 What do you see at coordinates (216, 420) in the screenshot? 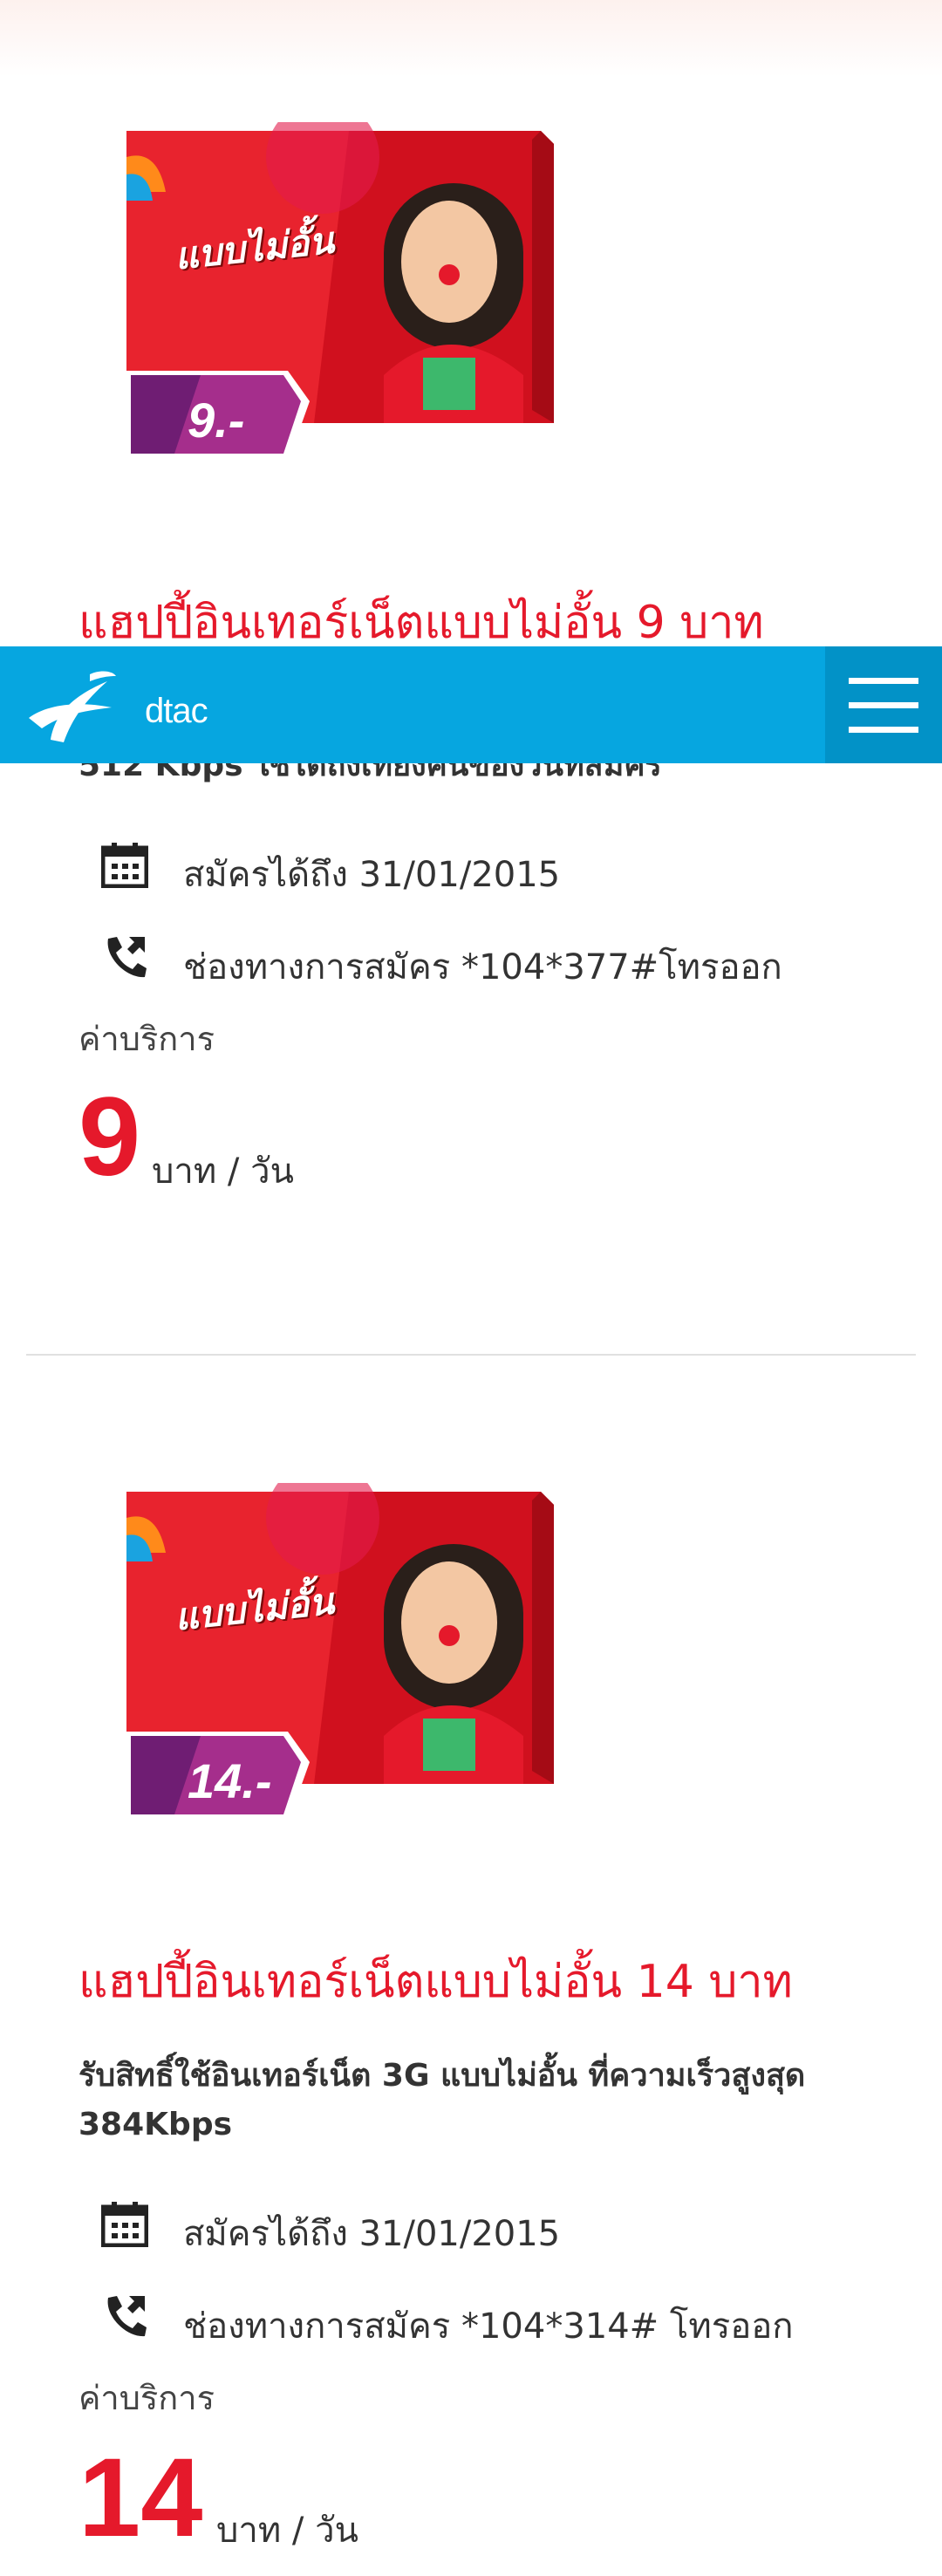
I see `package-price: 9.-` at bounding box center [216, 420].